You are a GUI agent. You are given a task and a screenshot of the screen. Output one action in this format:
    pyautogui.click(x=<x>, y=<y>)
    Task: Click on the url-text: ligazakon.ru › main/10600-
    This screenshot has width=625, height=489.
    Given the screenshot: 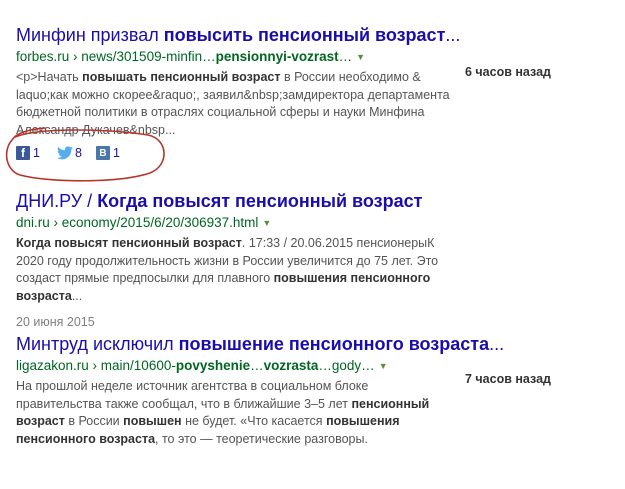 What is the action you would take?
    pyautogui.click(x=96, y=365)
    